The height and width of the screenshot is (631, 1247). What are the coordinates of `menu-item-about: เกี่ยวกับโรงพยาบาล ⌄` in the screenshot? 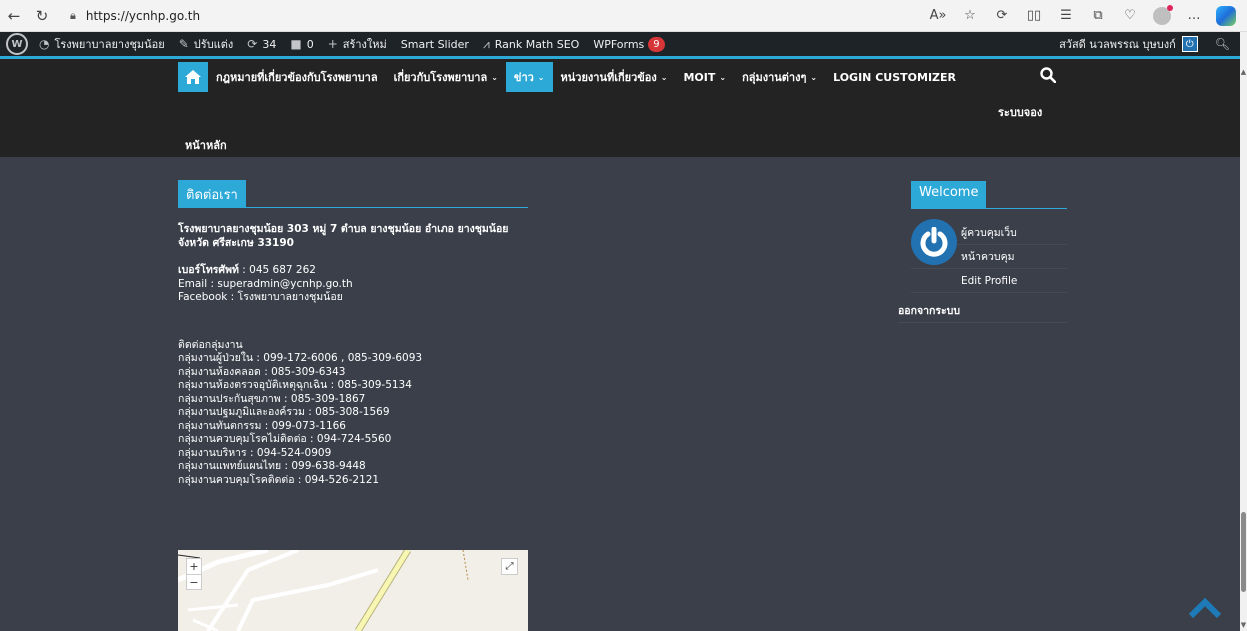 It's located at (446, 77).